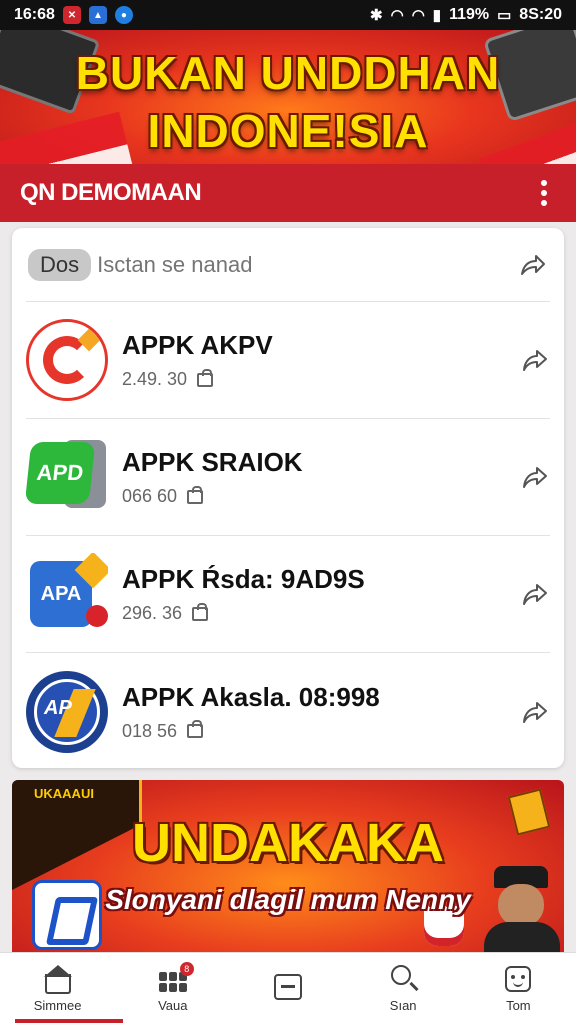 The width and height of the screenshot is (576, 1024). Describe the element at coordinates (518, 979) in the screenshot. I see `profile-icon` at that location.